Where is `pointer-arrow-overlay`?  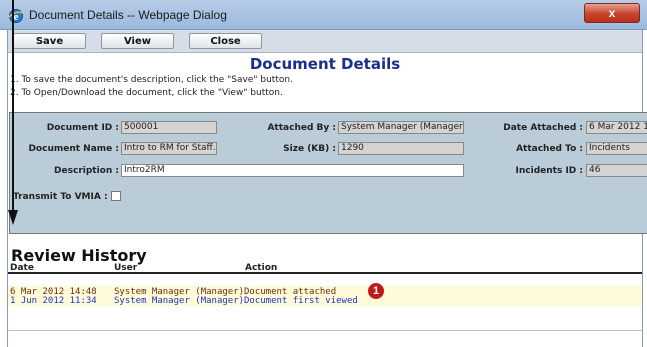
pointer-arrow-overlay is located at coordinates (13, 112).